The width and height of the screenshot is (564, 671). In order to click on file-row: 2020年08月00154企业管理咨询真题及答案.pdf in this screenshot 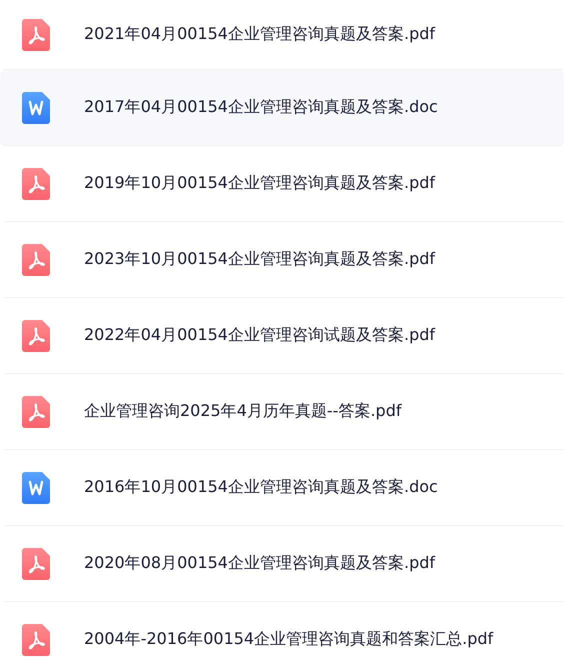, I will do `click(284, 564)`.